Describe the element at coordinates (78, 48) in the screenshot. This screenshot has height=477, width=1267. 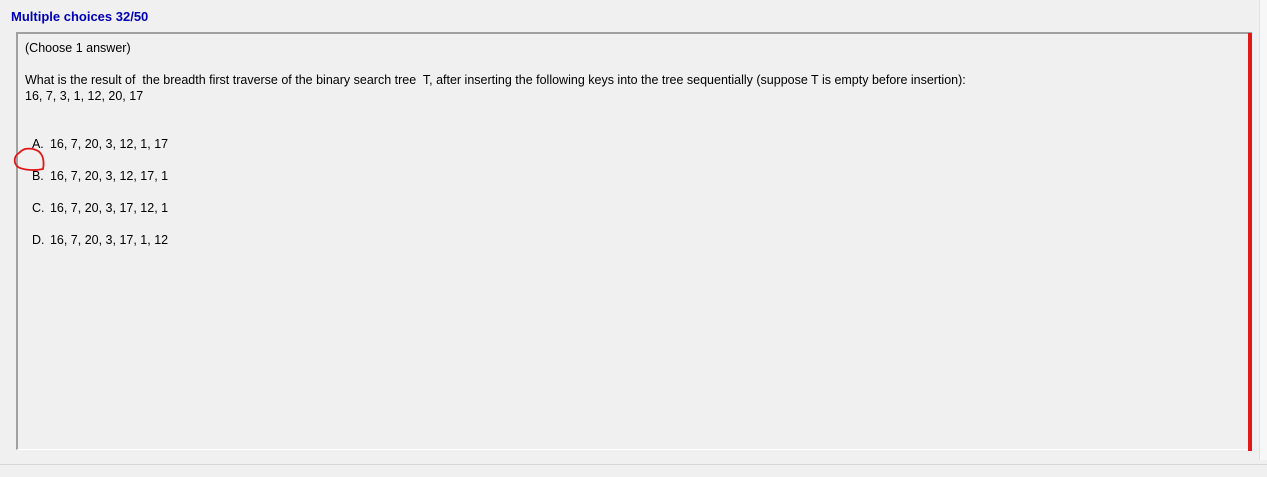
I see `question-instruction: (Choose 1 answer)` at that location.